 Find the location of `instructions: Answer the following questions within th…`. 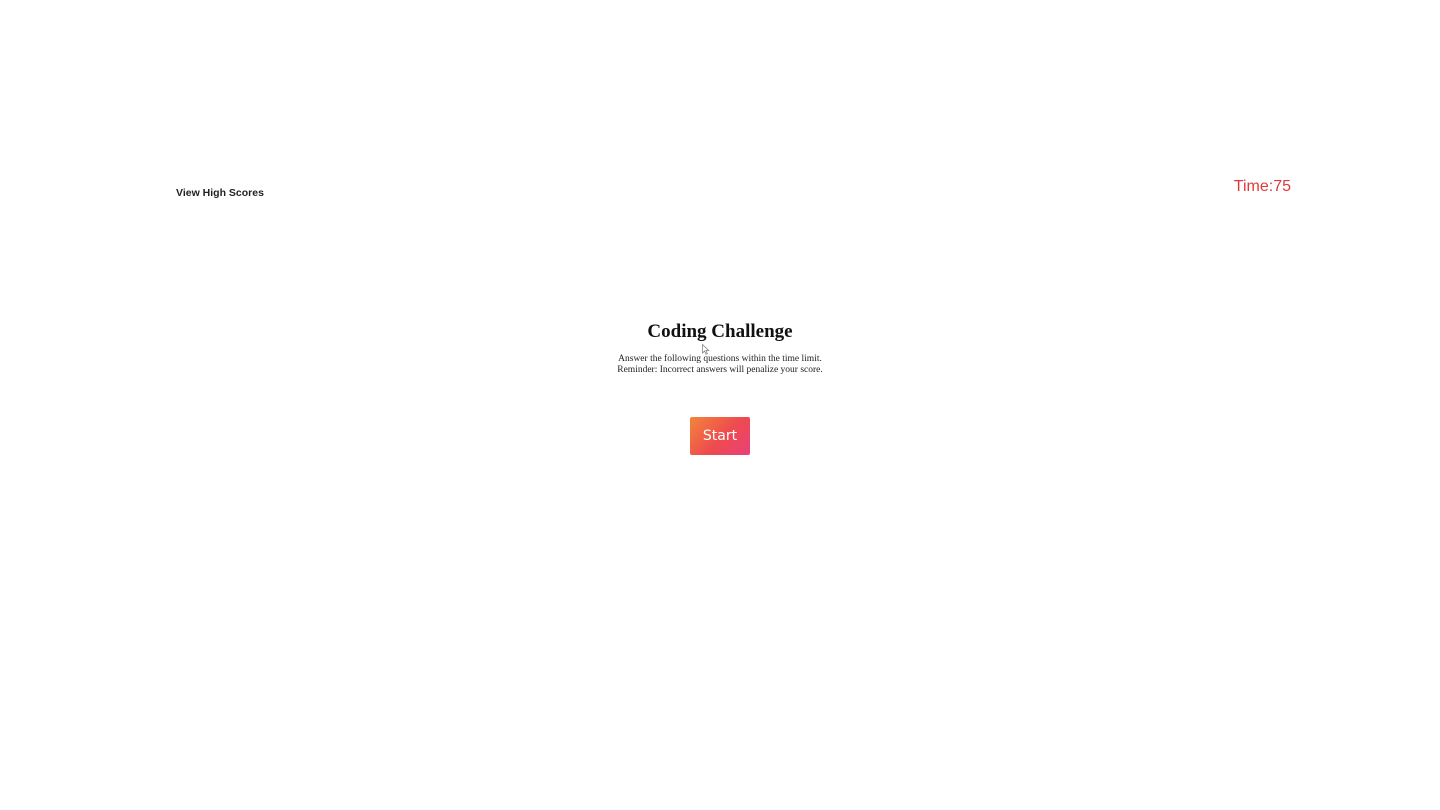

instructions: Answer the following questions within th… is located at coordinates (720, 365).